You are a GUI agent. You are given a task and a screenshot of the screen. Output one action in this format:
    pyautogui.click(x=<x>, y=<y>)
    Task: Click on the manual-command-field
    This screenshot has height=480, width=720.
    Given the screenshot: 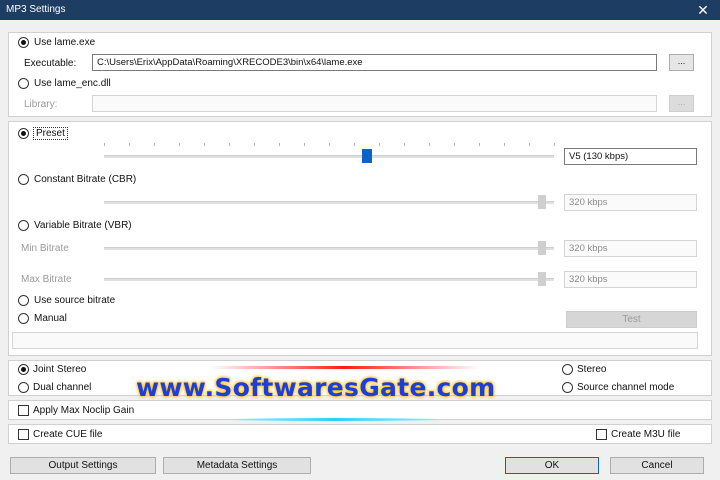 What is the action you would take?
    pyautogui.click(x=355, y=340)
    